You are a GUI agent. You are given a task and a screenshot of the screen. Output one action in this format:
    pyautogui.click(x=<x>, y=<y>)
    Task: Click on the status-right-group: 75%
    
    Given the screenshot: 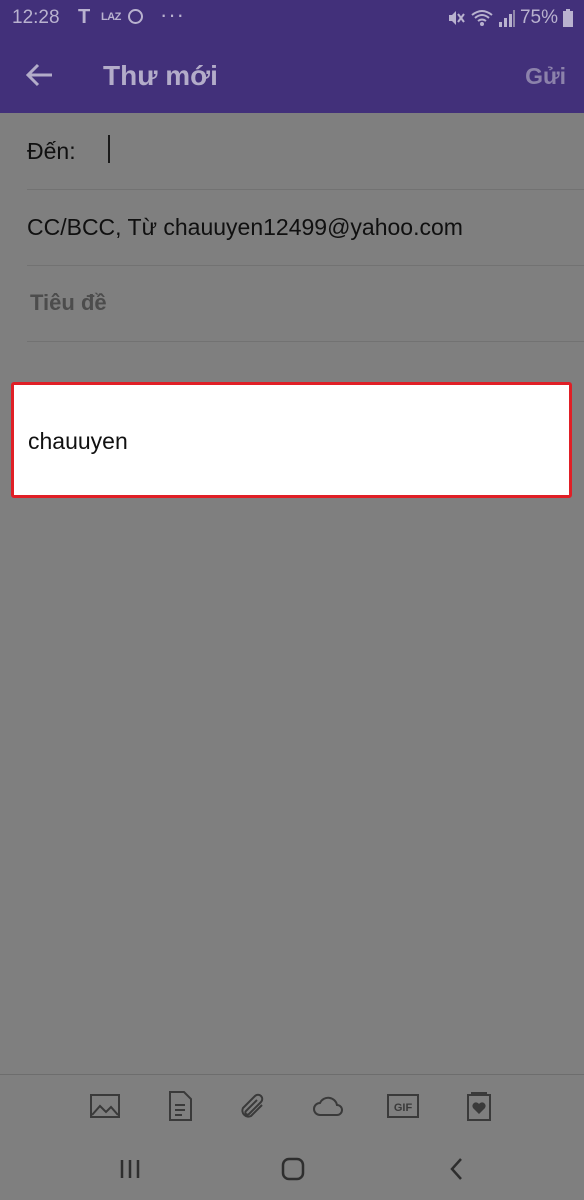 What is the action you would take?
    pyautogui.click(x=510, y=18)
    